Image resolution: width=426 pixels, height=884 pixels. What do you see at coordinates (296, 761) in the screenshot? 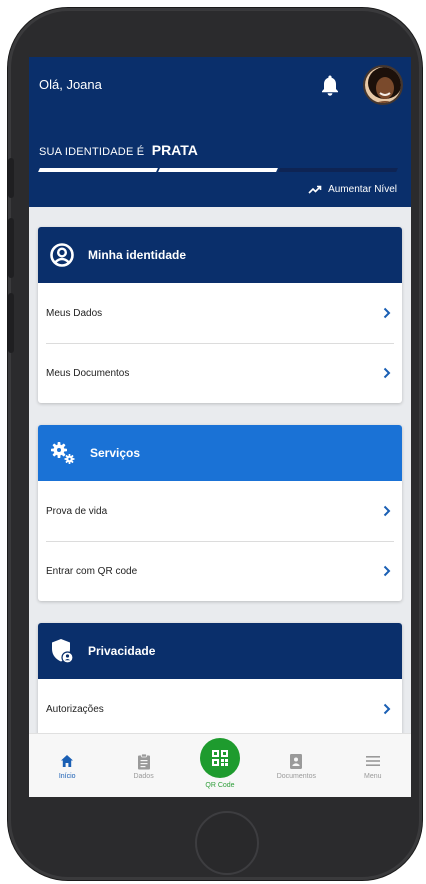
I see `id-card-icon` at bounding box center [296, 761].